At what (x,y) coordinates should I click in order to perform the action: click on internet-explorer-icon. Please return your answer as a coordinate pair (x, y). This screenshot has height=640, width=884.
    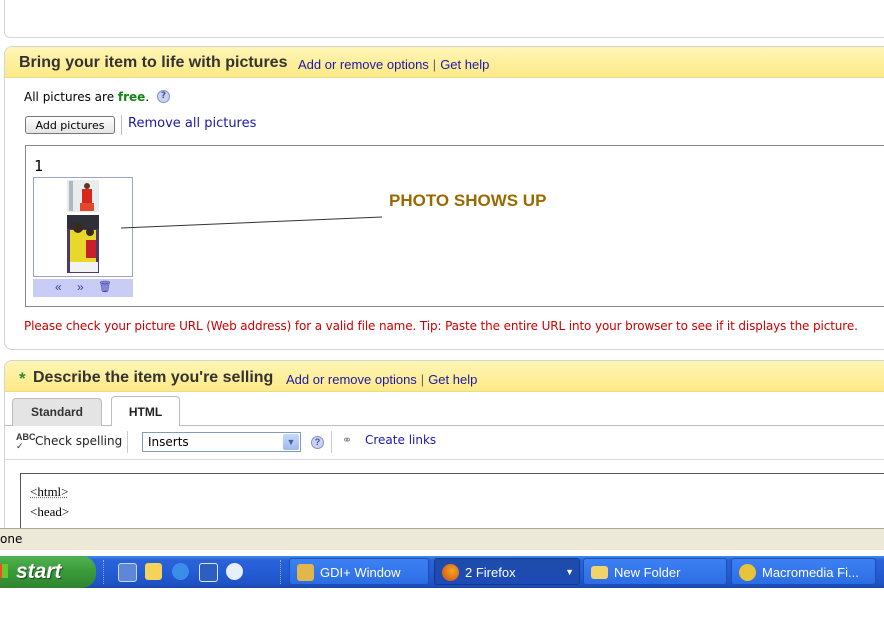
    Looking at the image, I should click on (180, 571).